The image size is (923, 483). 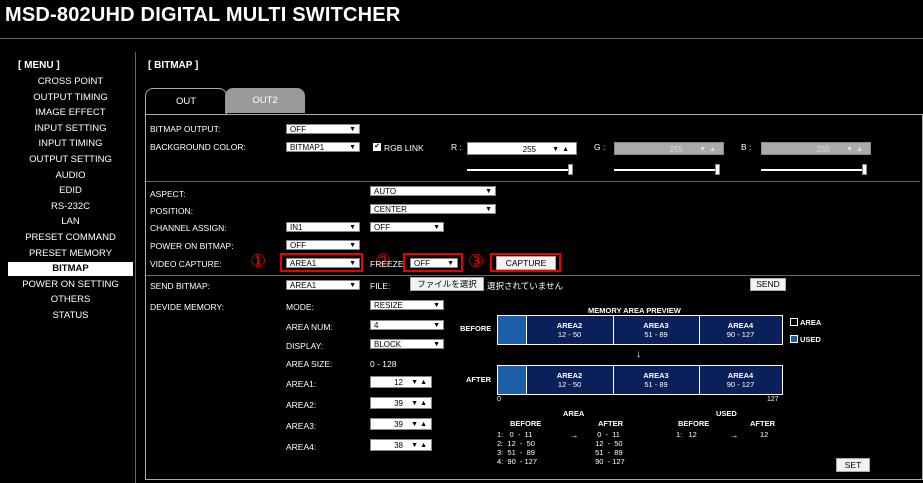 I want to click on legend-area-label: AREA, so click(x=811, y=322).